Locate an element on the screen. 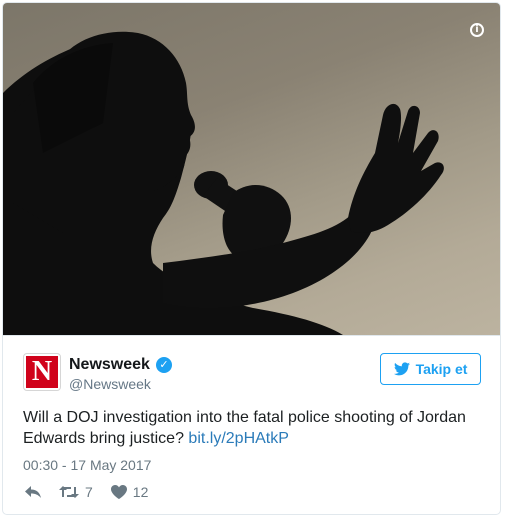  tweet-timestamp: 00:30 - 17 May 2017 is located at coordinates (87, 465).